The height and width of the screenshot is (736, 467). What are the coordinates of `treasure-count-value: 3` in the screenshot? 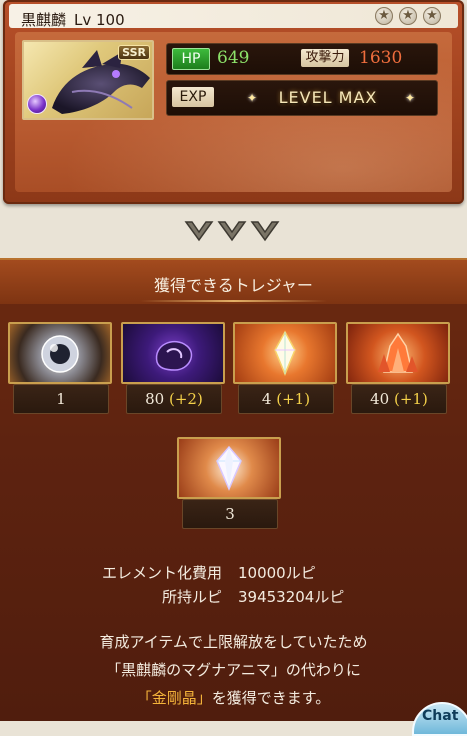 It's located at (230, 514).